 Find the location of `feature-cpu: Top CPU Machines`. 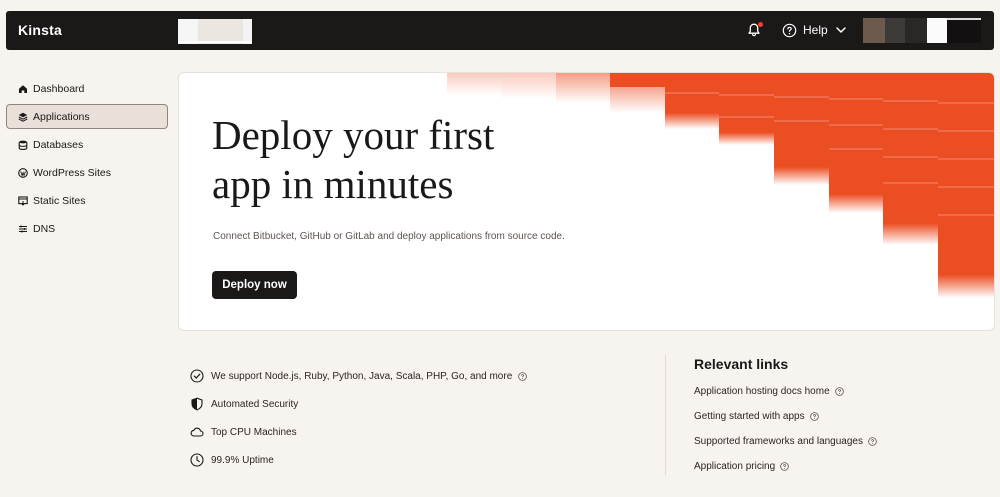

feature-cpu: Top CPU Machines is located at coordinates (358, 432).